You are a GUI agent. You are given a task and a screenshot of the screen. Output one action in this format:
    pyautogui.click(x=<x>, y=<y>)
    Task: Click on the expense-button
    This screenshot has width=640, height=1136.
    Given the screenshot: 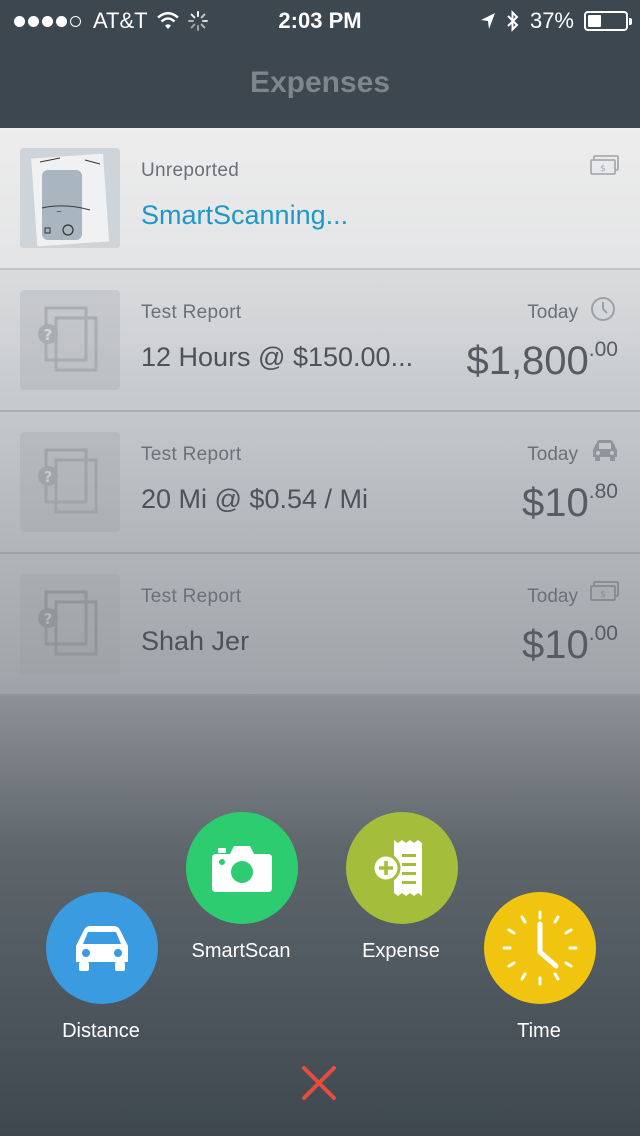 What is the action you would take?
    pyautogui.click(x=402, y=868)
    